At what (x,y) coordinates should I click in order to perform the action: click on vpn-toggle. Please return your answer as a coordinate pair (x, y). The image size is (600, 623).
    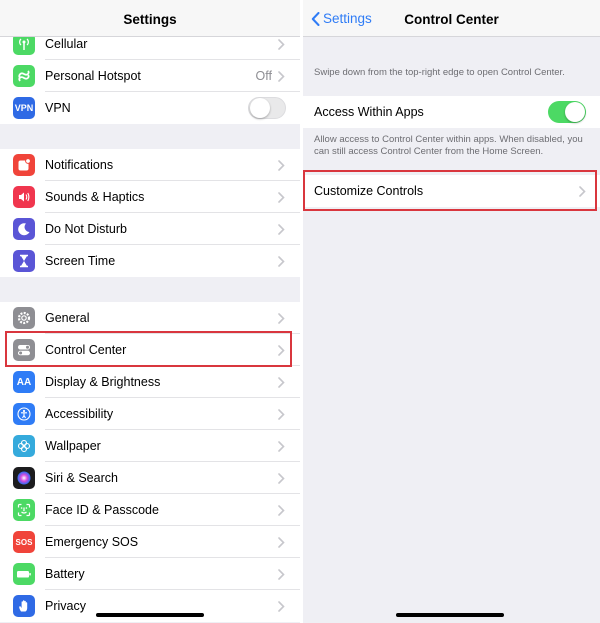
    Looking at the image, I should click on (267, 108).